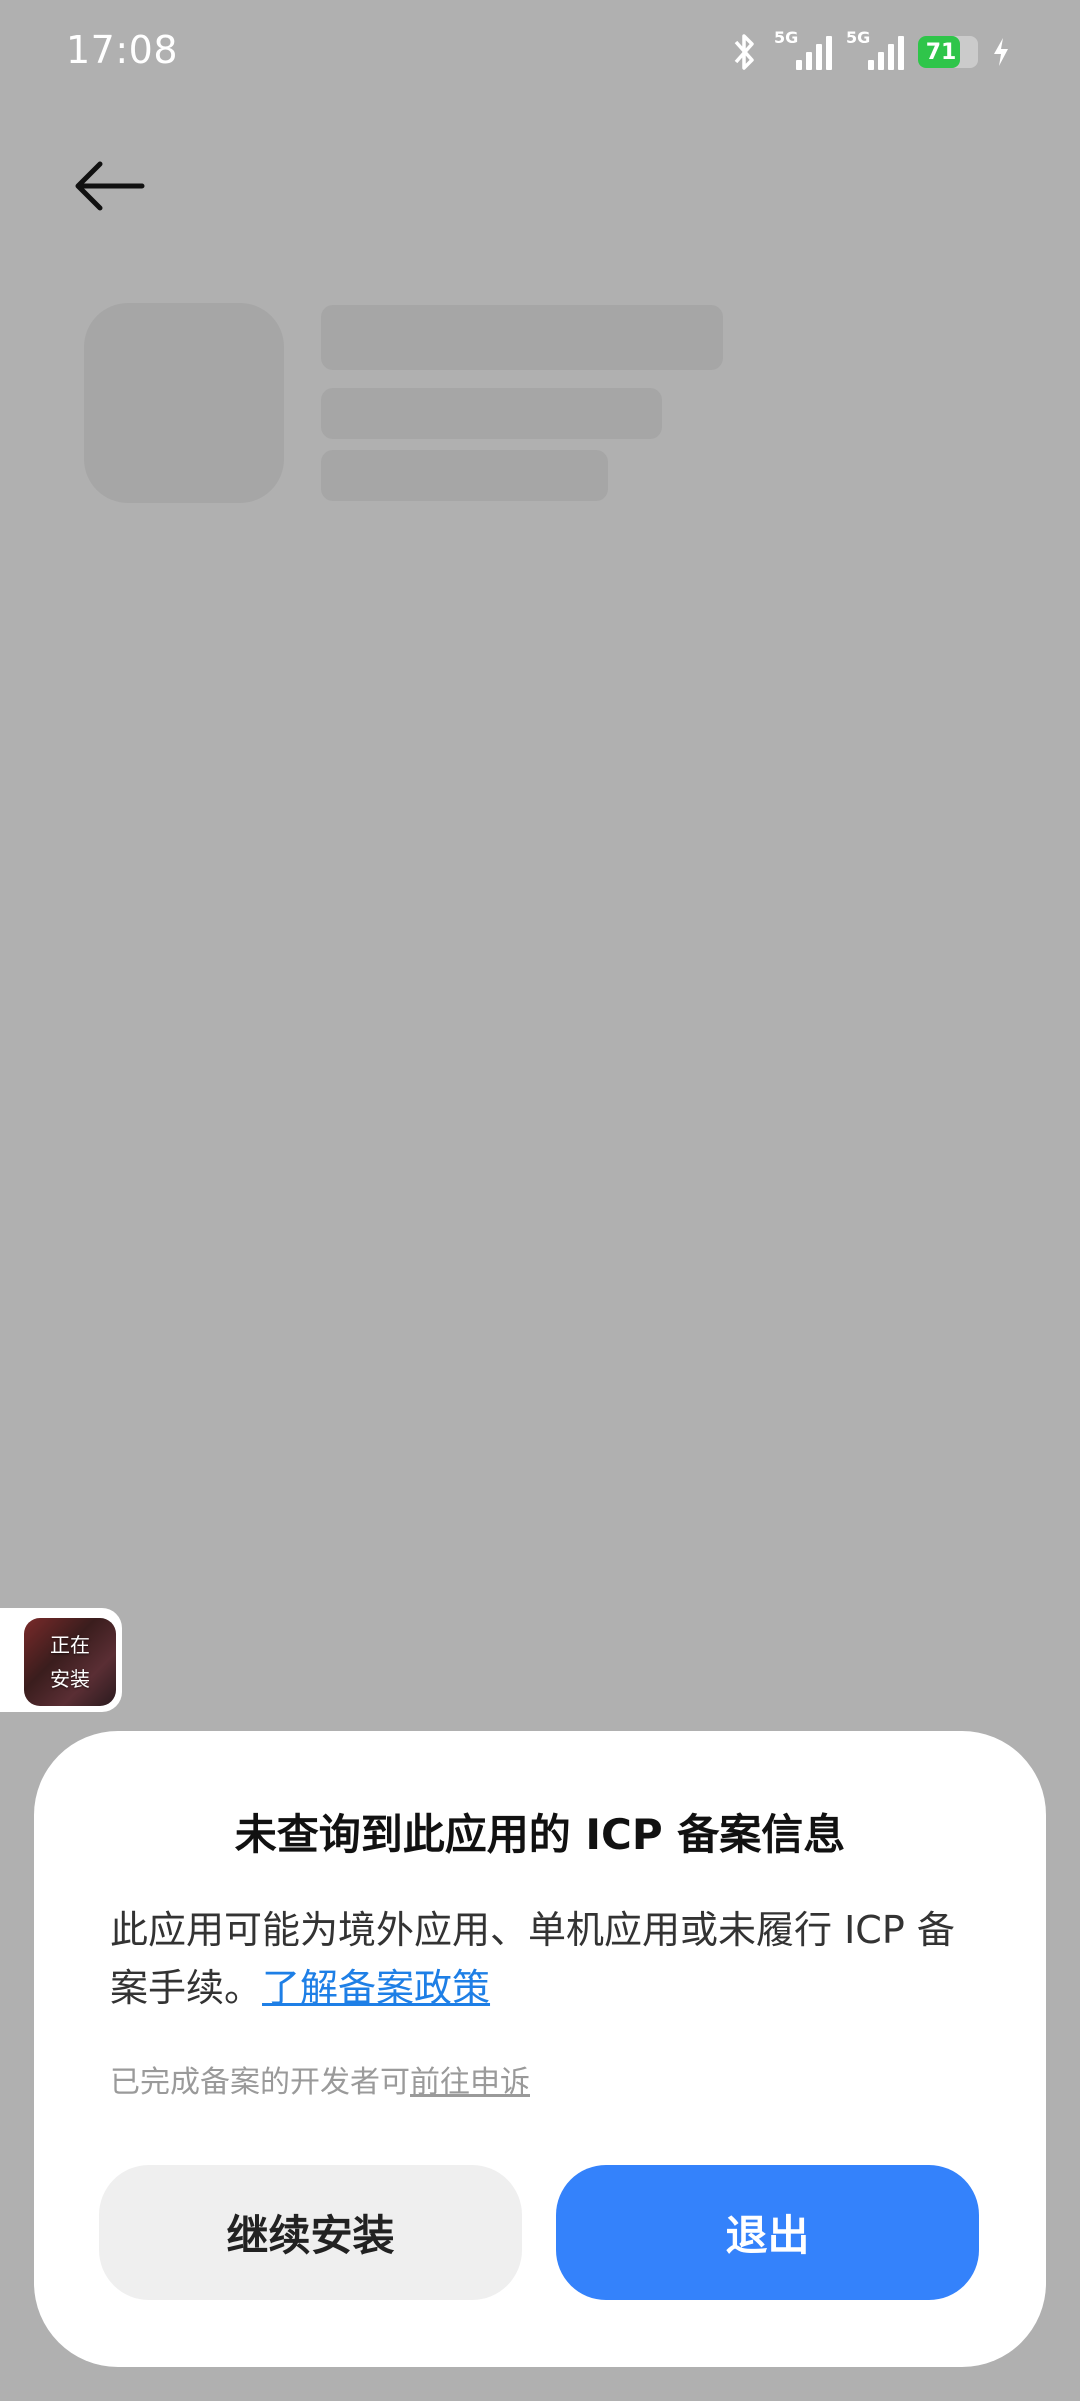 The height and width of the screenshot is (2401, 1080). Describe the element at coordinates (376, 1988) in the screenshot. I see `learn-policy-link: 了解备案政策` at that location.